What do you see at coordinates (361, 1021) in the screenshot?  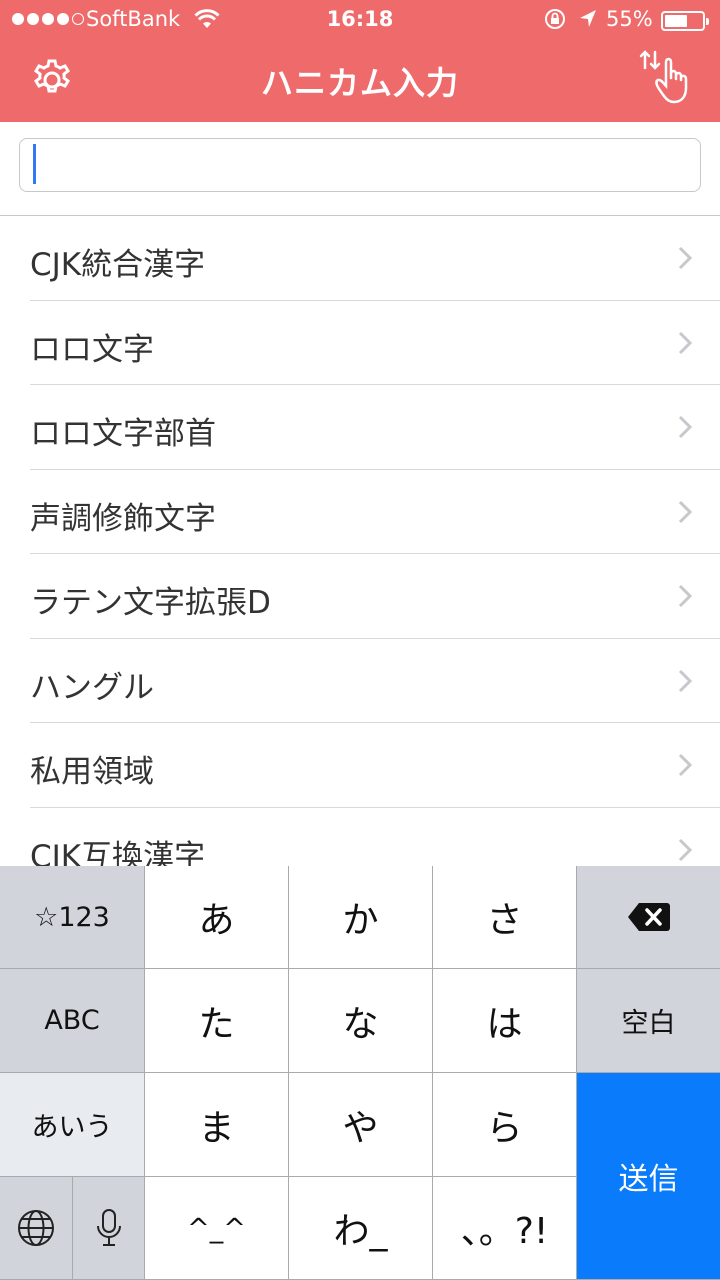 I see `key-na: な` at bounding box center [361, 1021].